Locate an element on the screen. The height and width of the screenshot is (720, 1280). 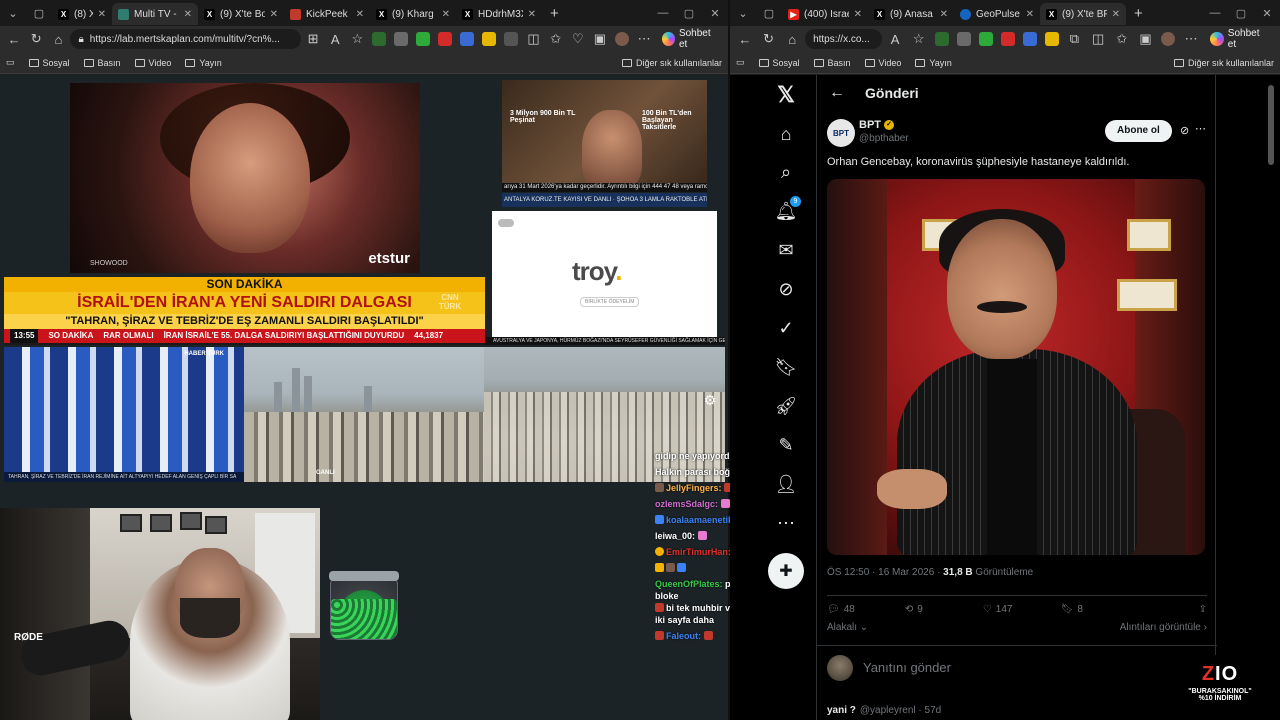
author-name-row: BPT ✓ is located at coordinates (876, 125).